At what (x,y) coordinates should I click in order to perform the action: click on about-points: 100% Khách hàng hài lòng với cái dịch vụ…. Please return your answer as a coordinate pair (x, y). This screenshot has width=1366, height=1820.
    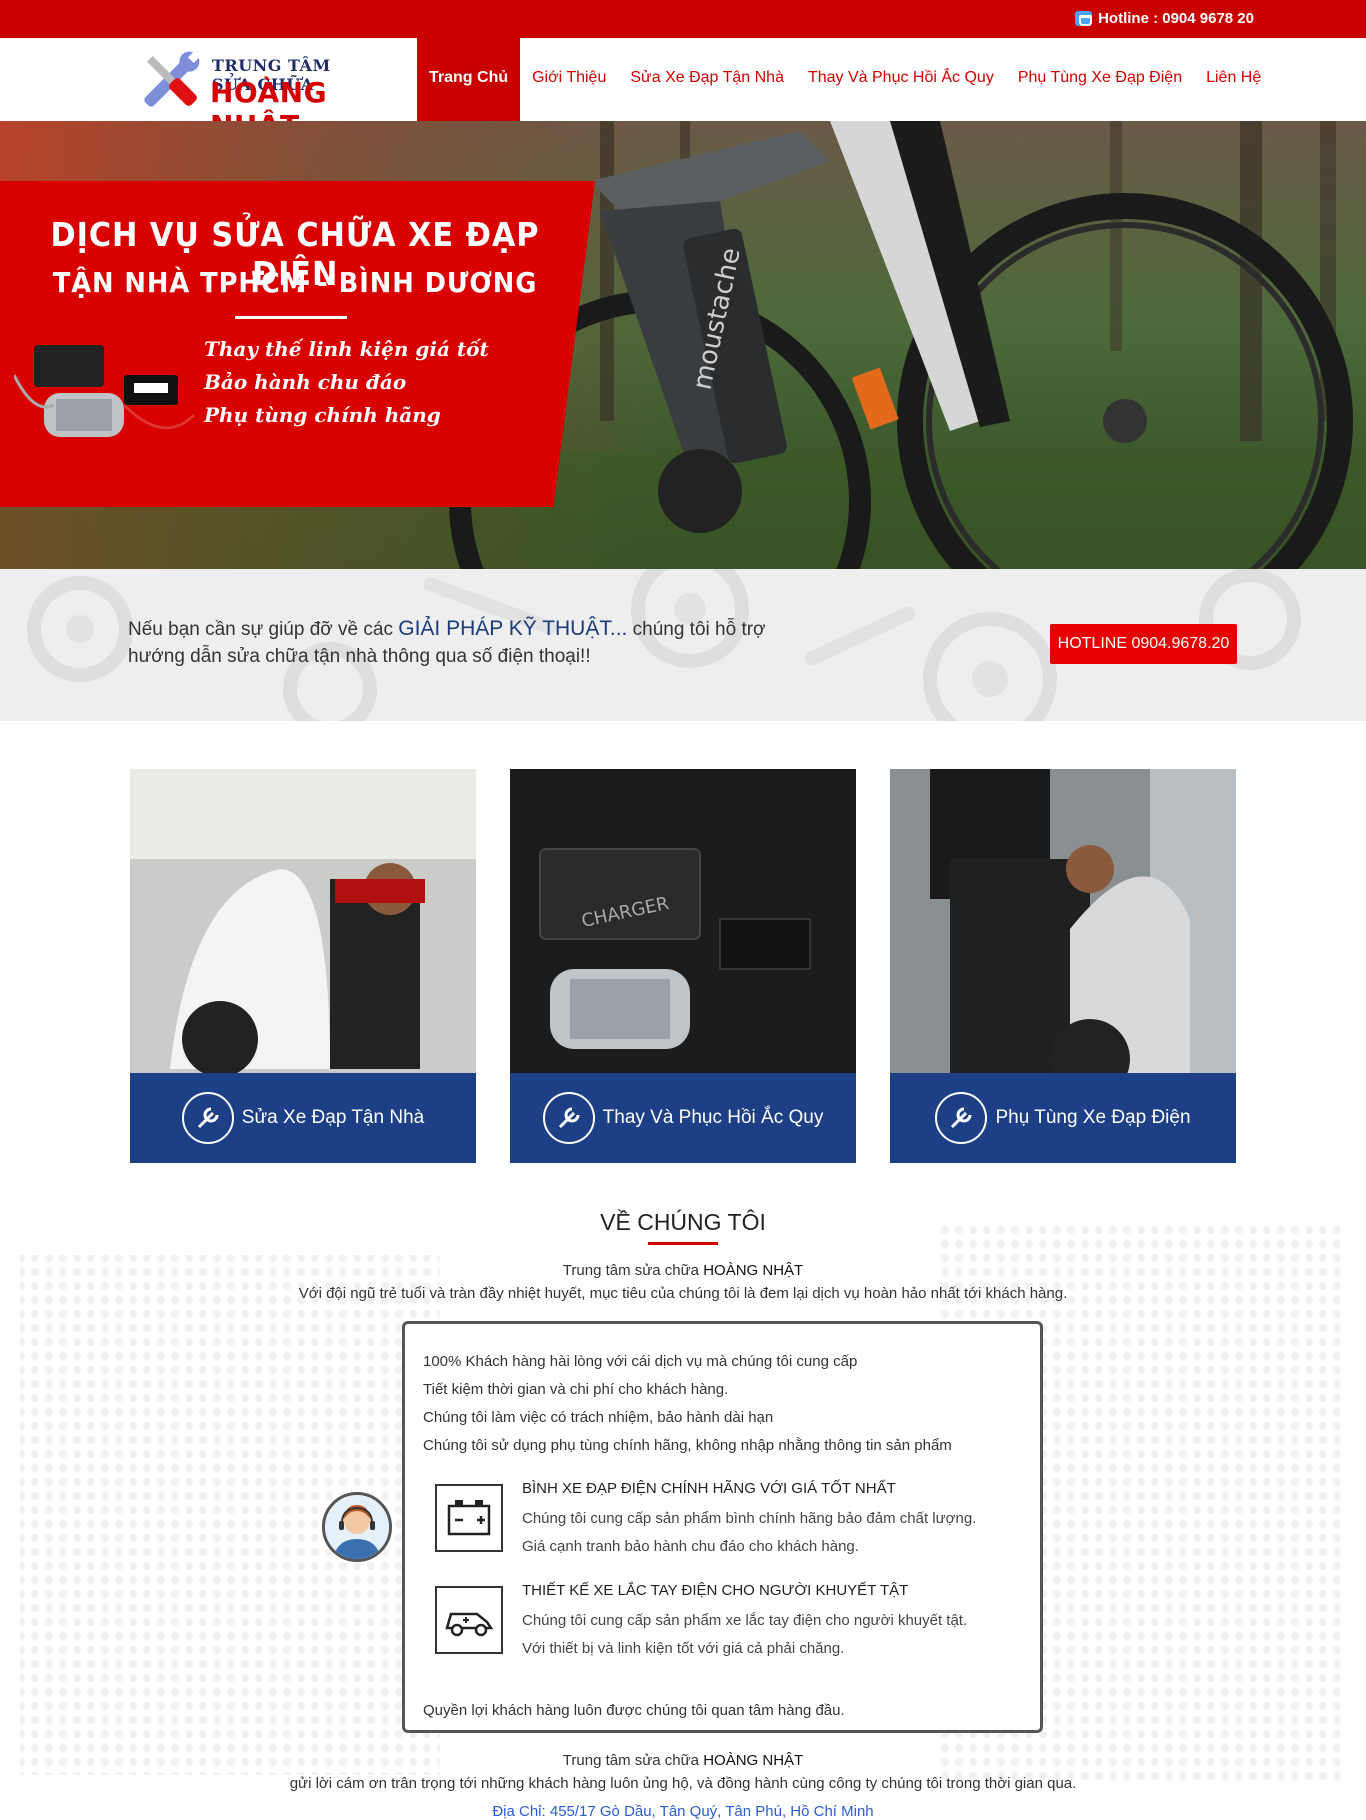
    Looking at the image, I should click on (687, 1404).